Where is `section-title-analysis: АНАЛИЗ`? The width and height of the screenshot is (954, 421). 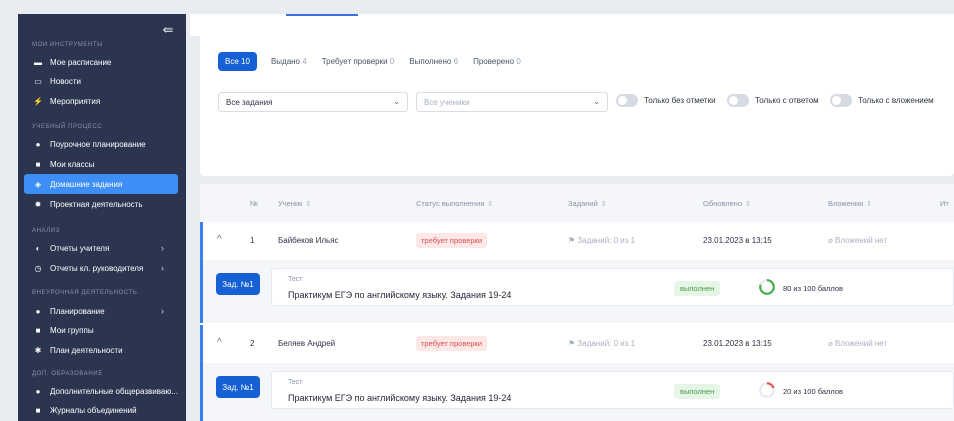
section-title-analysis: АНАЛИЗ is located at coordinates (46, 231).